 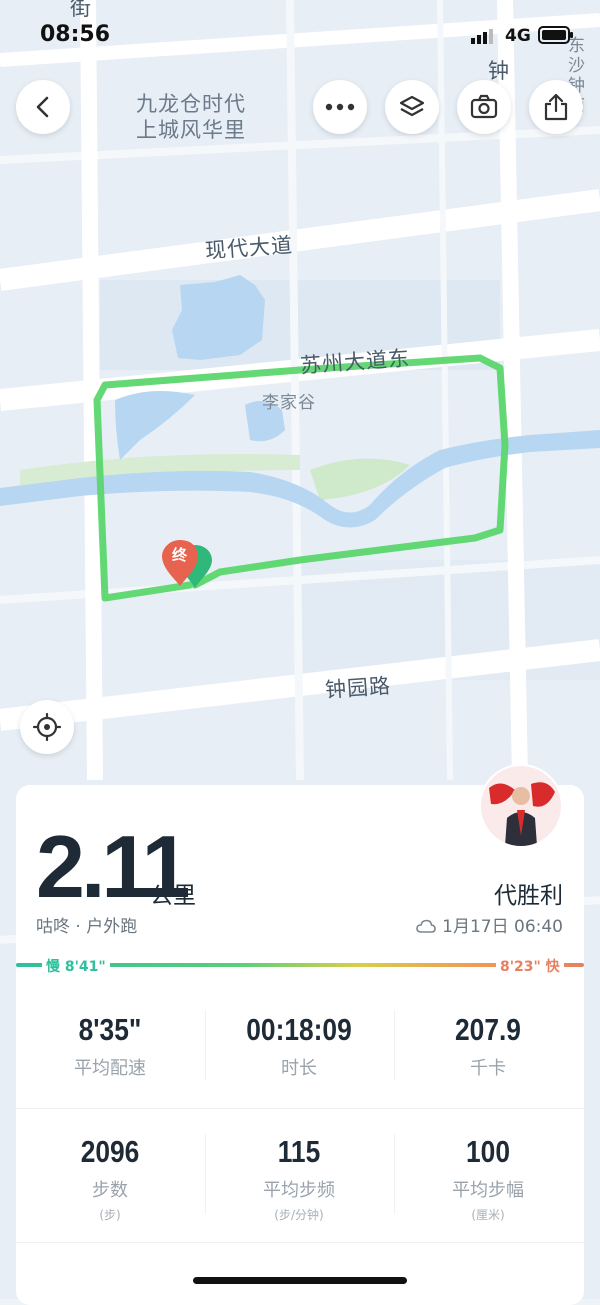 I want to click on pace-slow-label: 慢 8'41", so click(x=76, y=966).